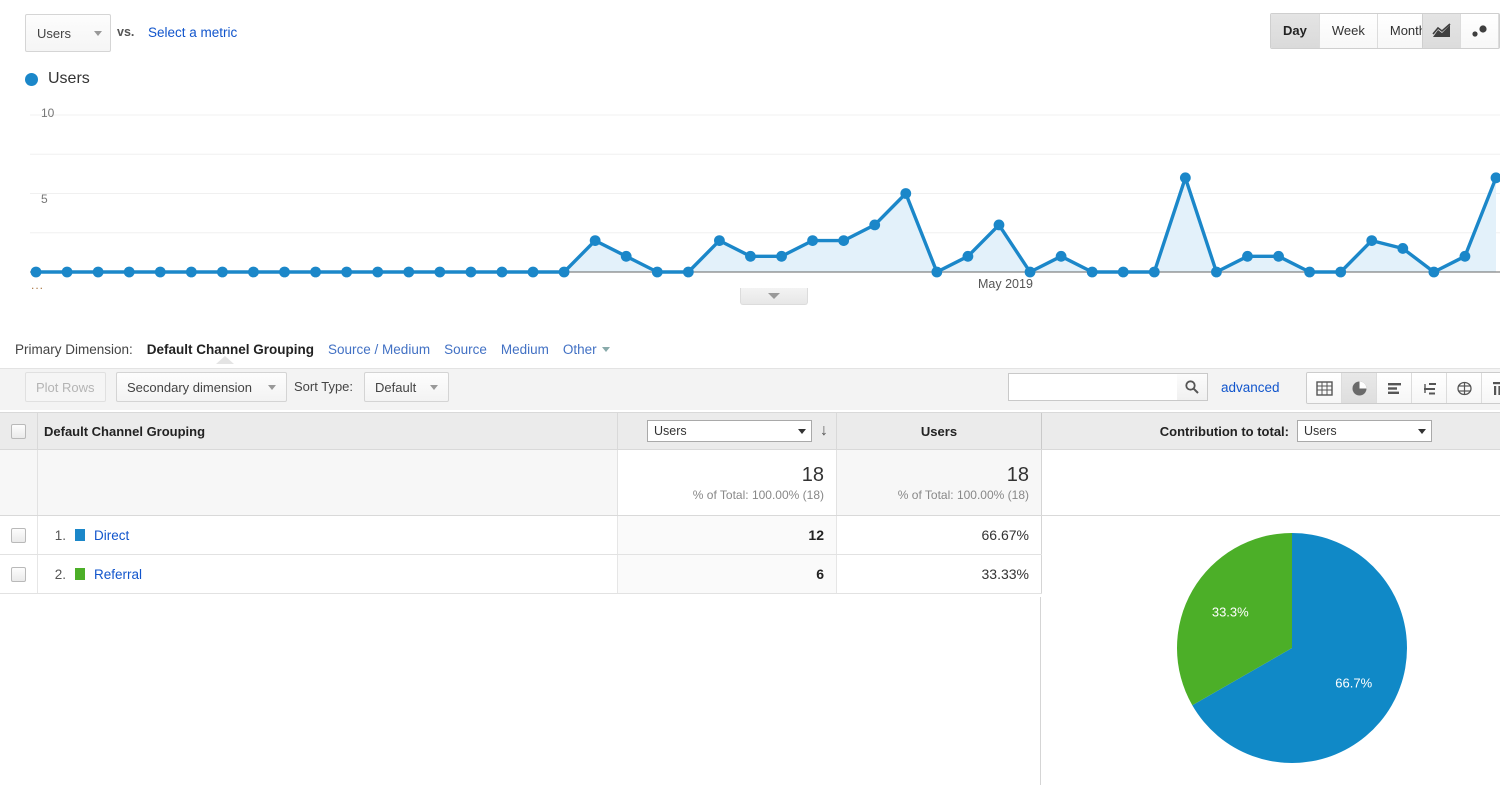 The width and height of the screenshot is (1500, 785). What do you see at coordinates (118, 574) in the screenshot?
I see `row-name-link: Referral` at bounding box center [118, 574].